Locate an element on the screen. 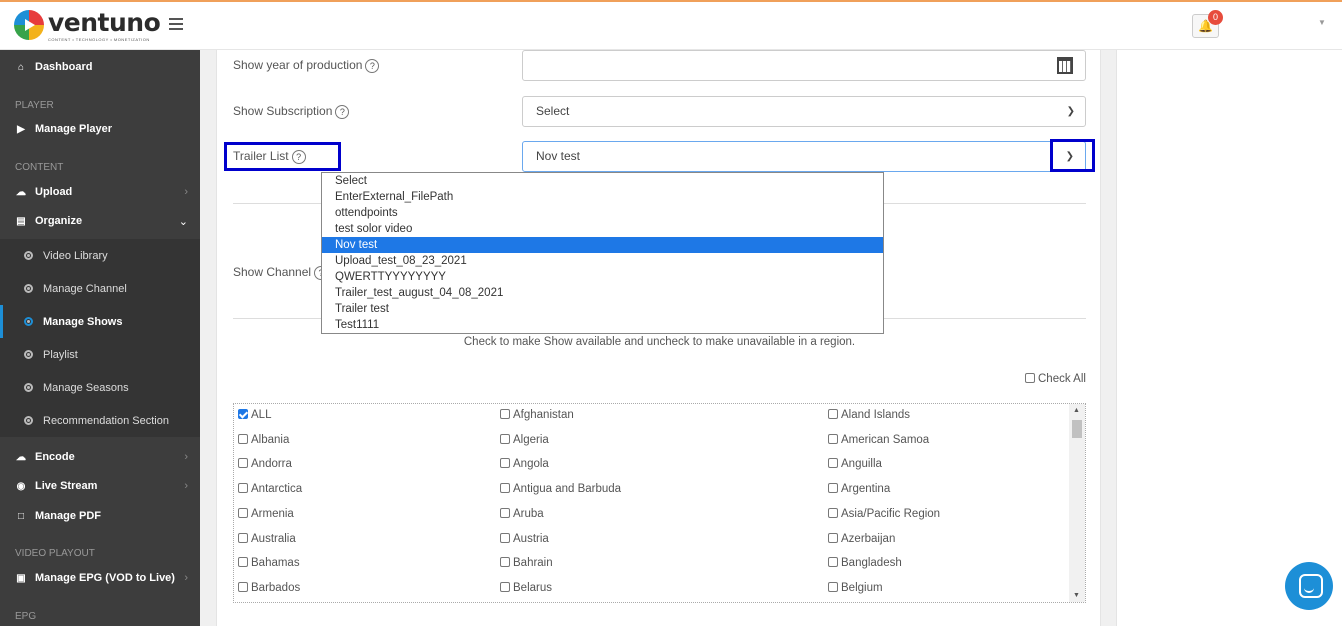  dropdown-option: QWERTTYYYYYYYY is located at coordinates (602, 277).